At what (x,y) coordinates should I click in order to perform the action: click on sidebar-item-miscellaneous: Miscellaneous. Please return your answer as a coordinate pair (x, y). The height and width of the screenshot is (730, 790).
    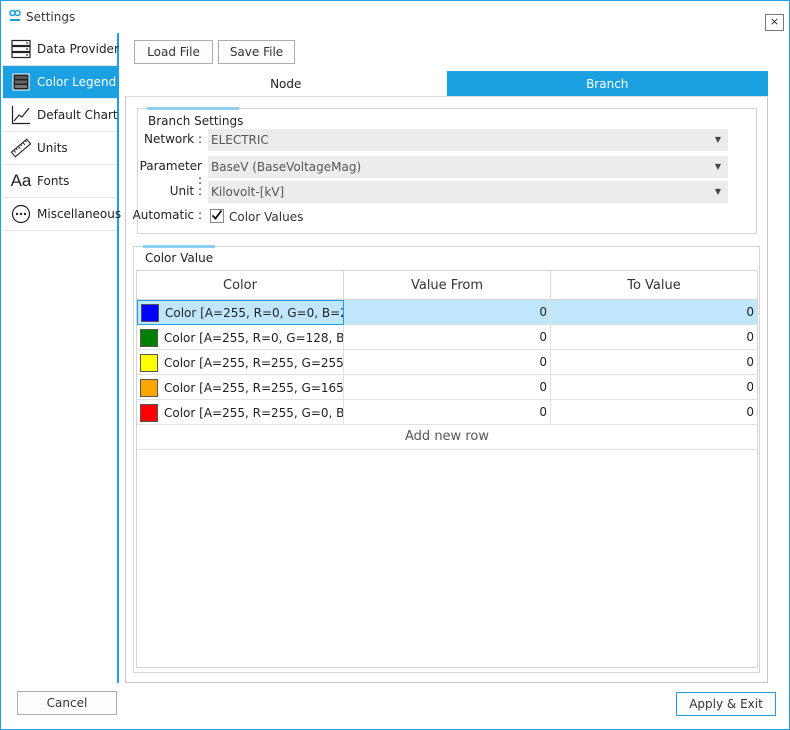
    Looking at the image, I should click on (62, 214).